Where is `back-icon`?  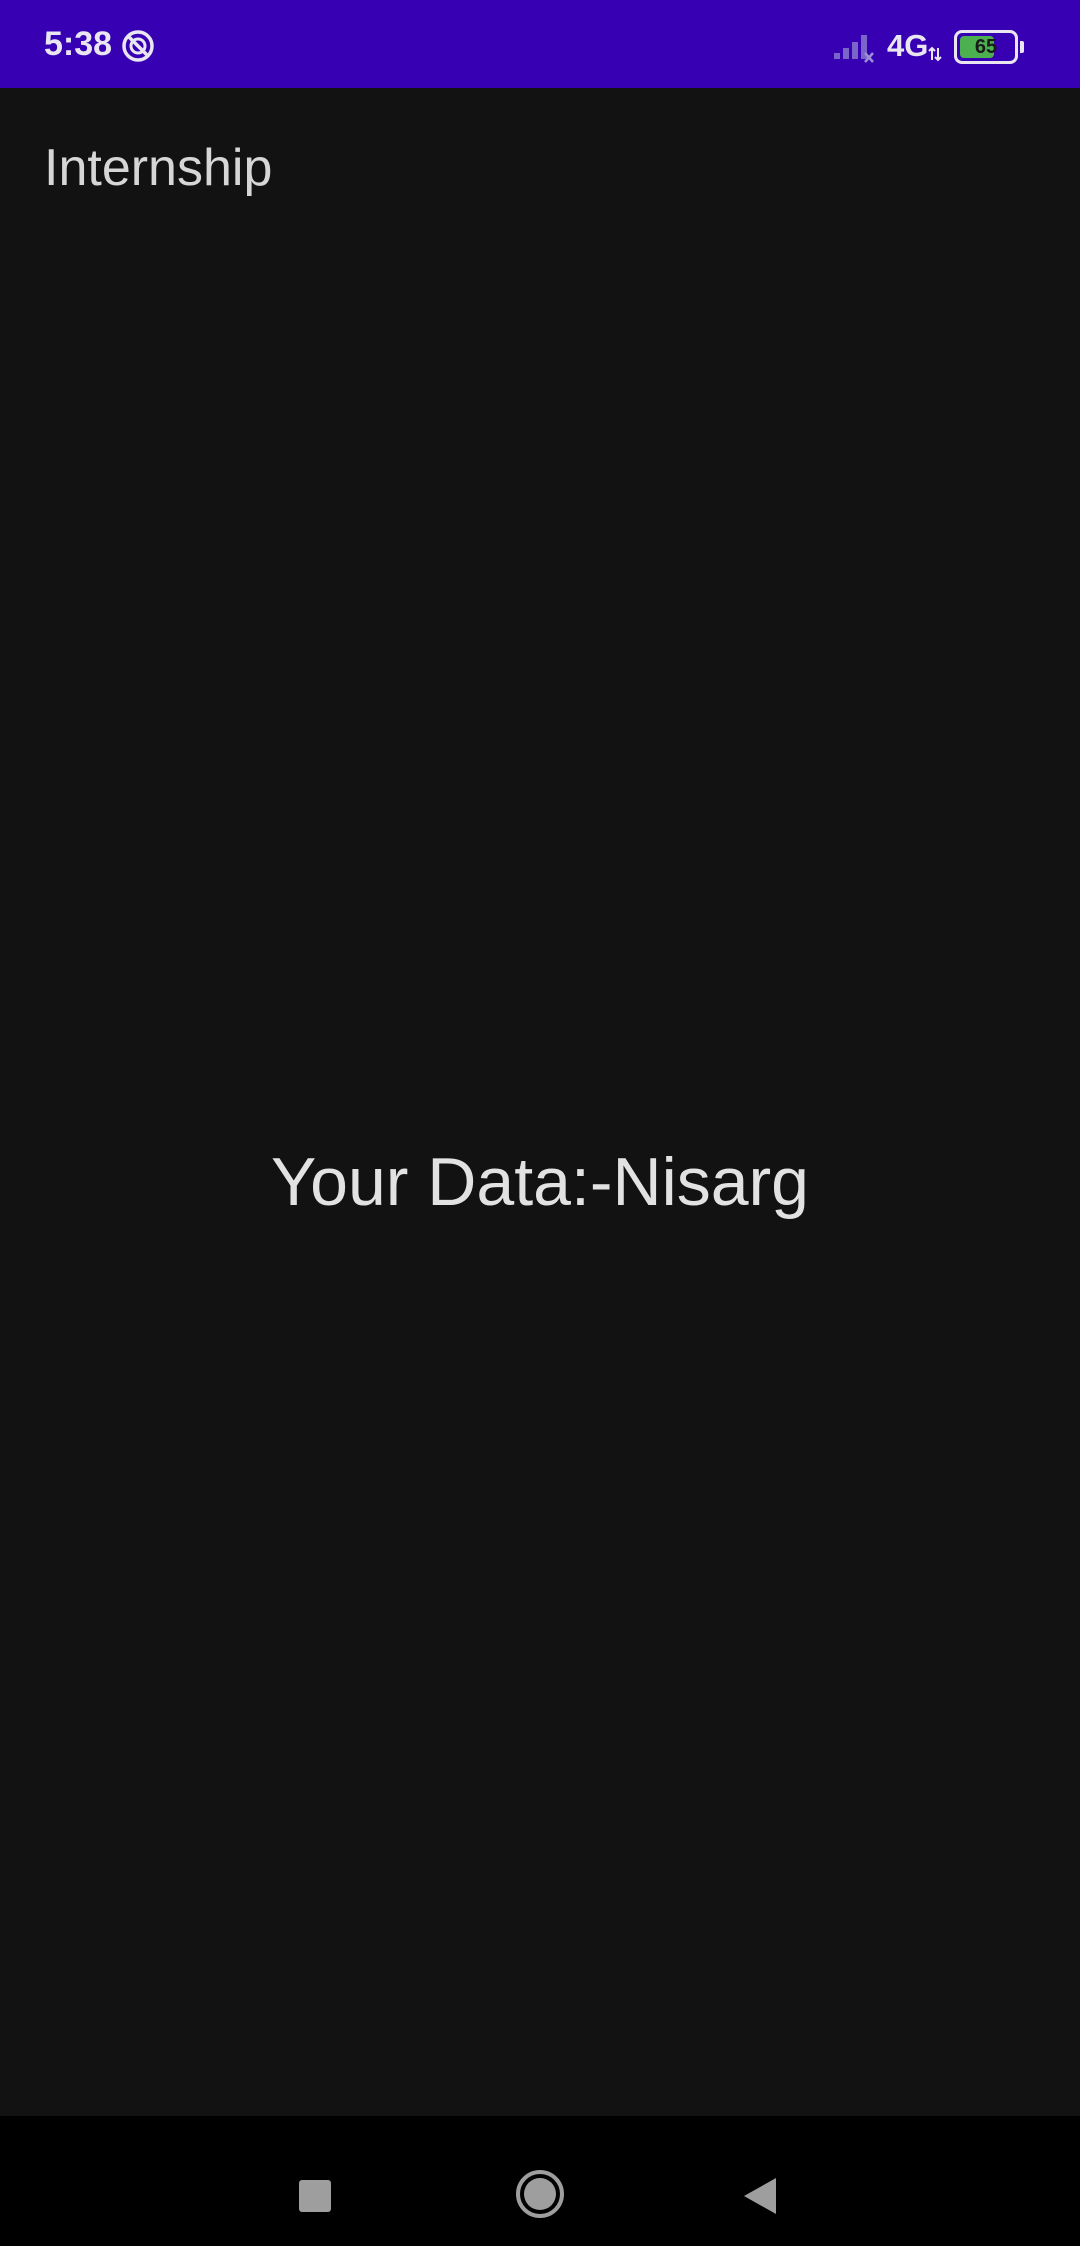
back-icon is located at coordinates (760, 2196).